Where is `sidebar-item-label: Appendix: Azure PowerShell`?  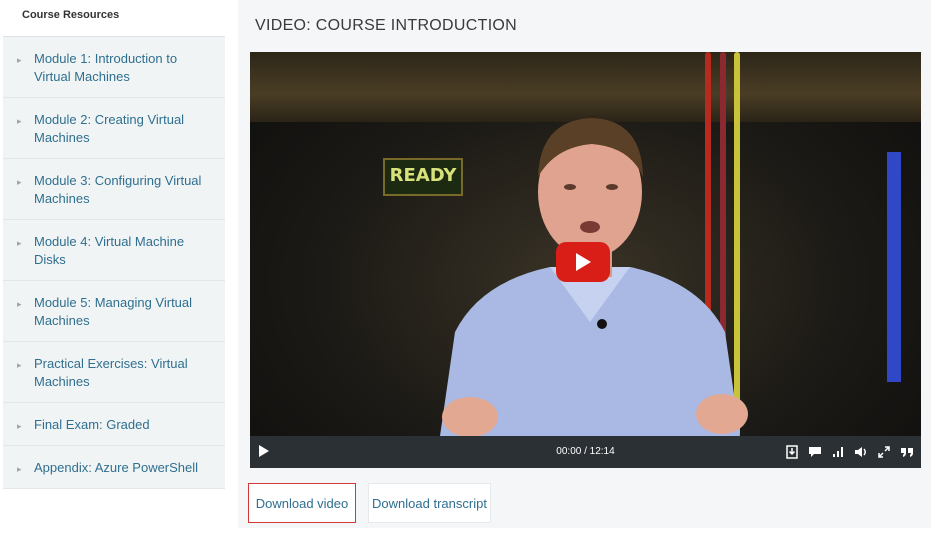 sidebar-item-label: Appendix: Azure PowerShell is located at coordinates (116, 467).